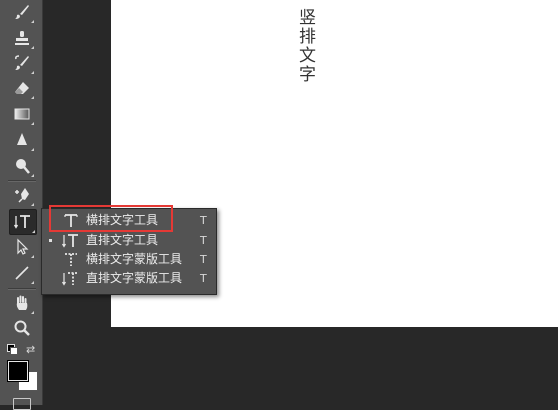 Image resolution: width=558 pixels, height=410 pixels. I want to click on brush-tool-button, so click(22, 12).